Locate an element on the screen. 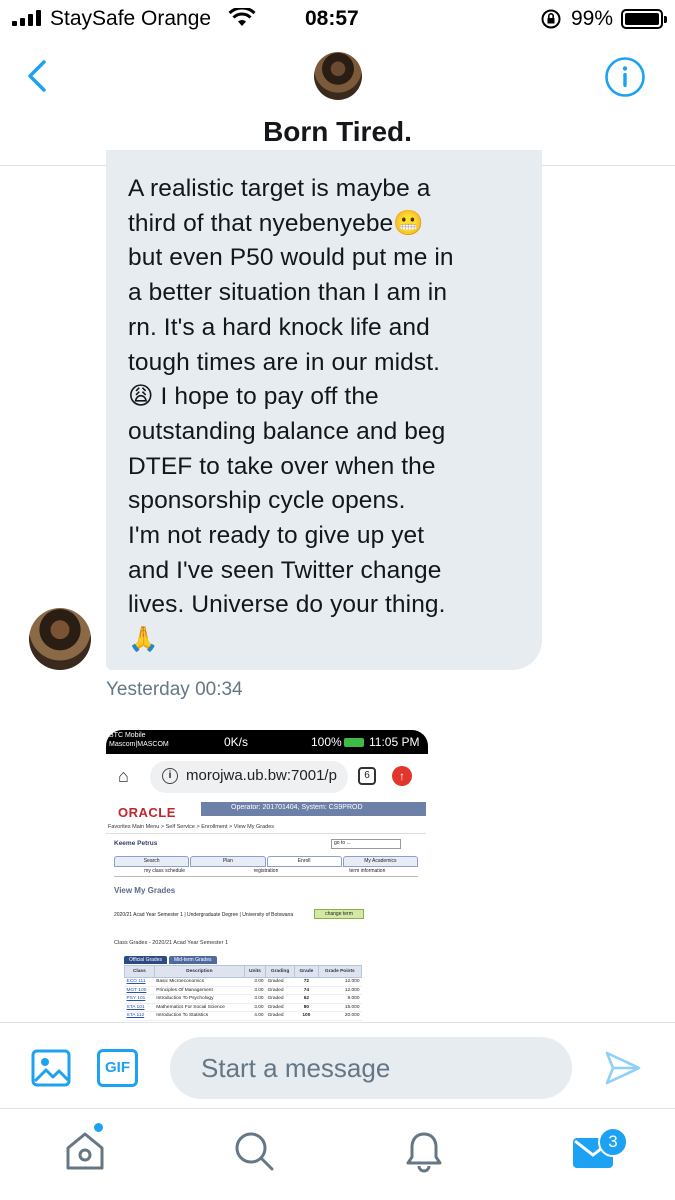 The image size is (675, 1200). grade-class: STA 101 is located at coordinates (139, 1007).